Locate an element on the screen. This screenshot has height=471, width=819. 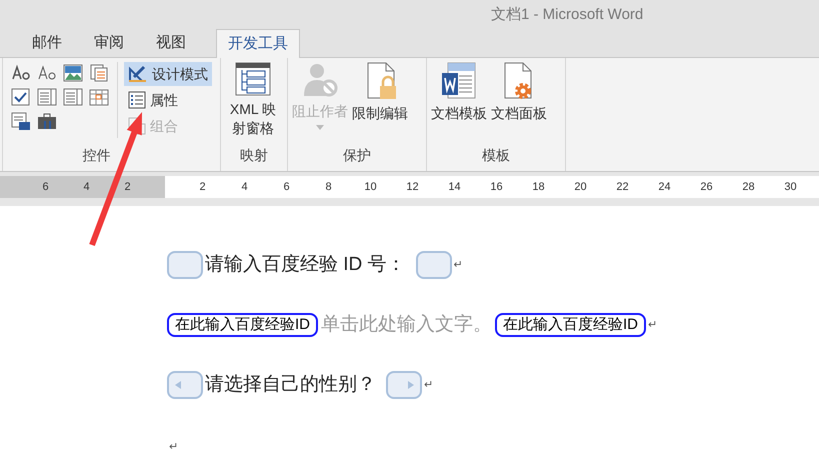
toolbox-icon is located at coordinates (48, 121).